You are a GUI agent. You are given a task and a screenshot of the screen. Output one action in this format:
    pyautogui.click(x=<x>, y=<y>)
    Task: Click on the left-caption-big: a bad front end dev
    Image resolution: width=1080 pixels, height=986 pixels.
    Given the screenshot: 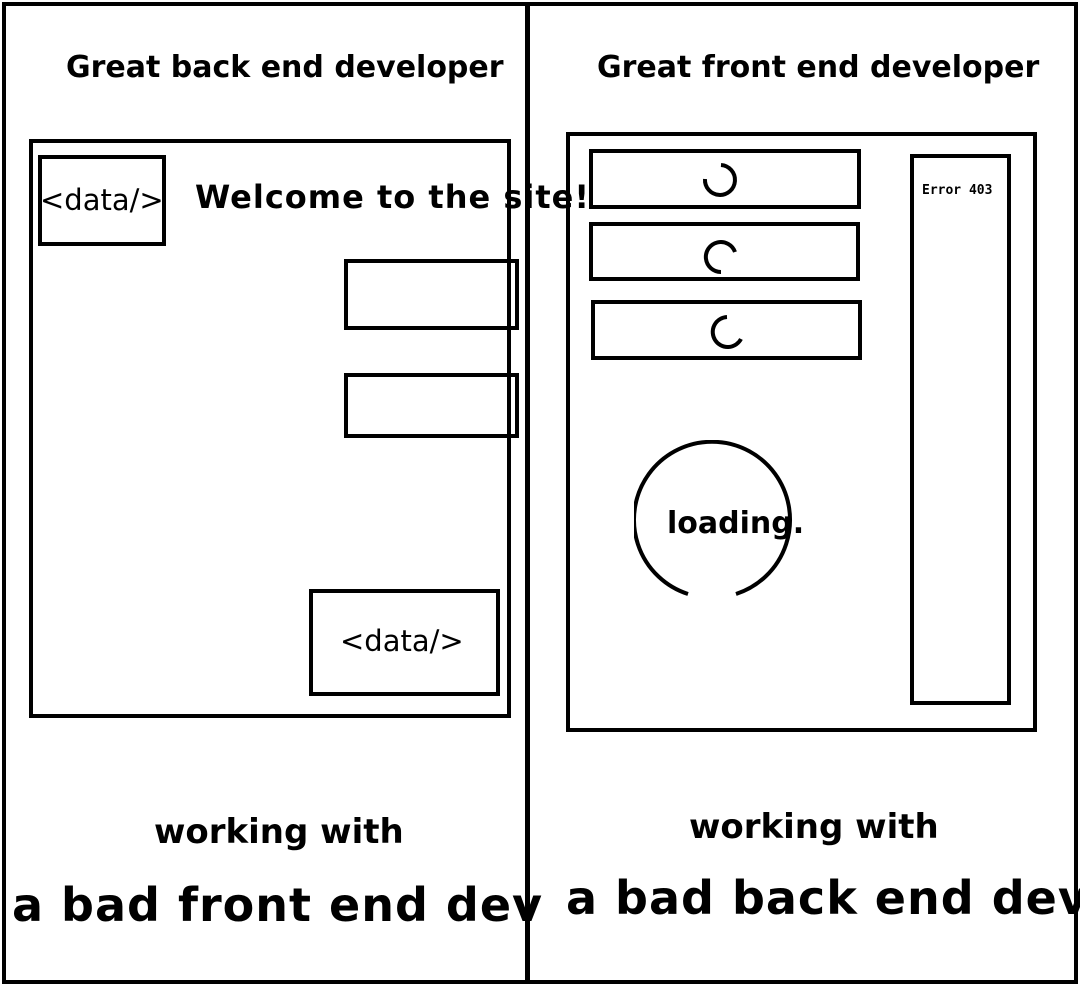 What is the action you would take?
    pyautogui.click(x=278, y=905)
    